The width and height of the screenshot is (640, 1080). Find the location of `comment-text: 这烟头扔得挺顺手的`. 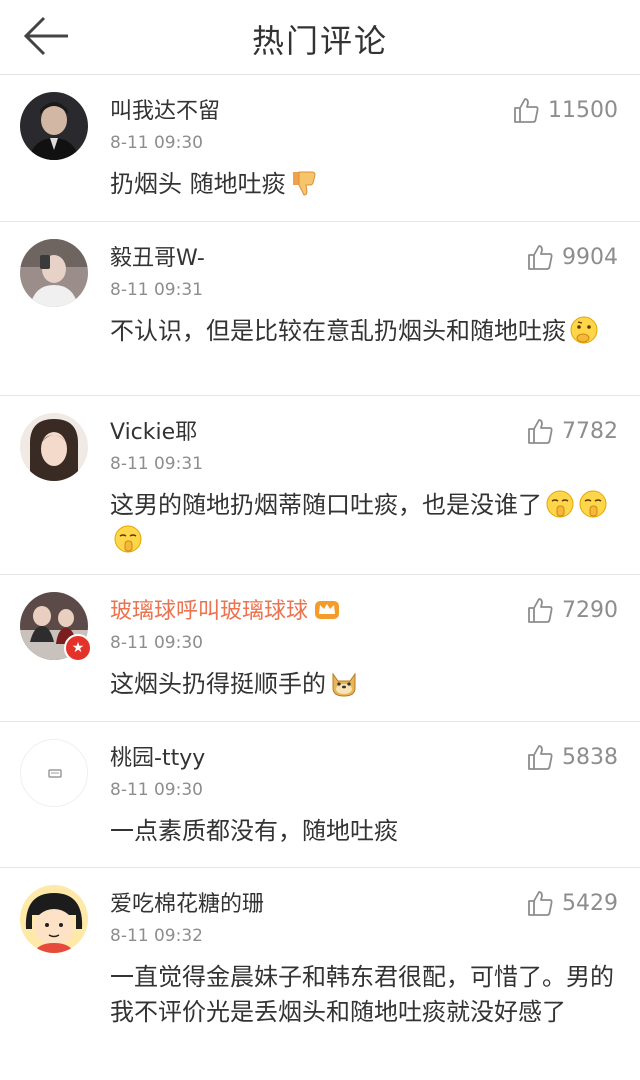

comment-text: 这烟头扔得挺顺手的 is located at coordinates (366, 684).